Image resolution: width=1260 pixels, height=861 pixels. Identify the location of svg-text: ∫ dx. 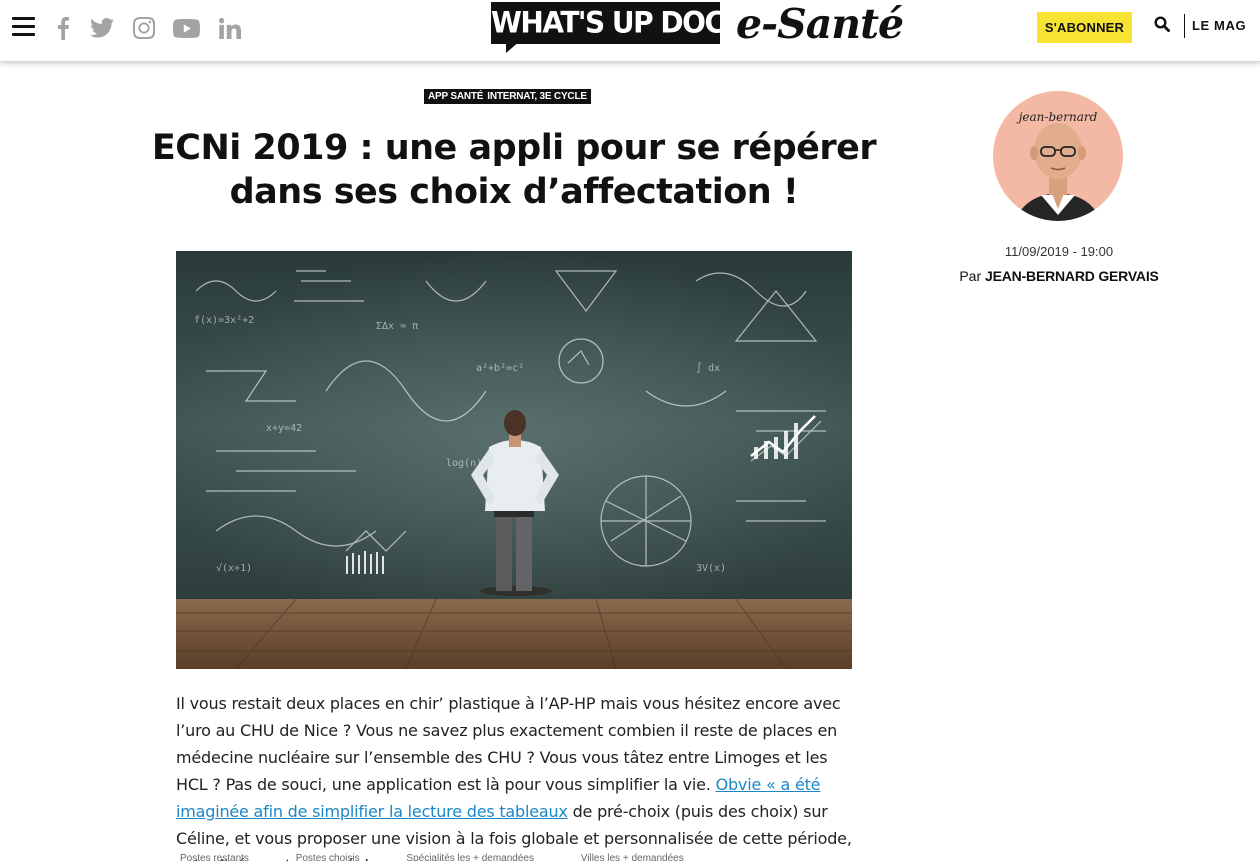
(708, 368).